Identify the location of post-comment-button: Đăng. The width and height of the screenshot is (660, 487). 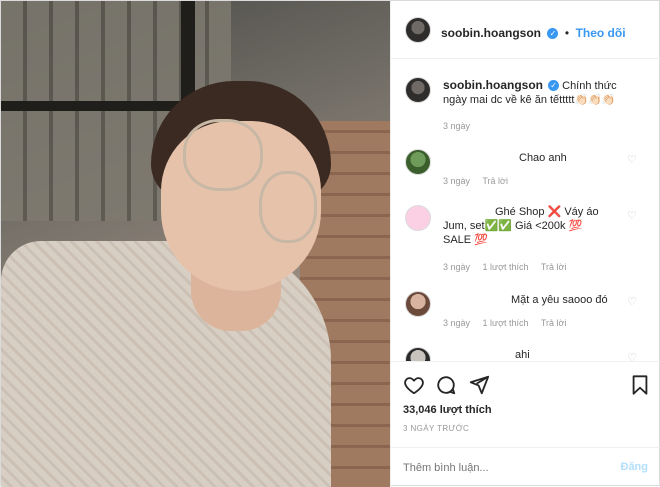
(635, 467).